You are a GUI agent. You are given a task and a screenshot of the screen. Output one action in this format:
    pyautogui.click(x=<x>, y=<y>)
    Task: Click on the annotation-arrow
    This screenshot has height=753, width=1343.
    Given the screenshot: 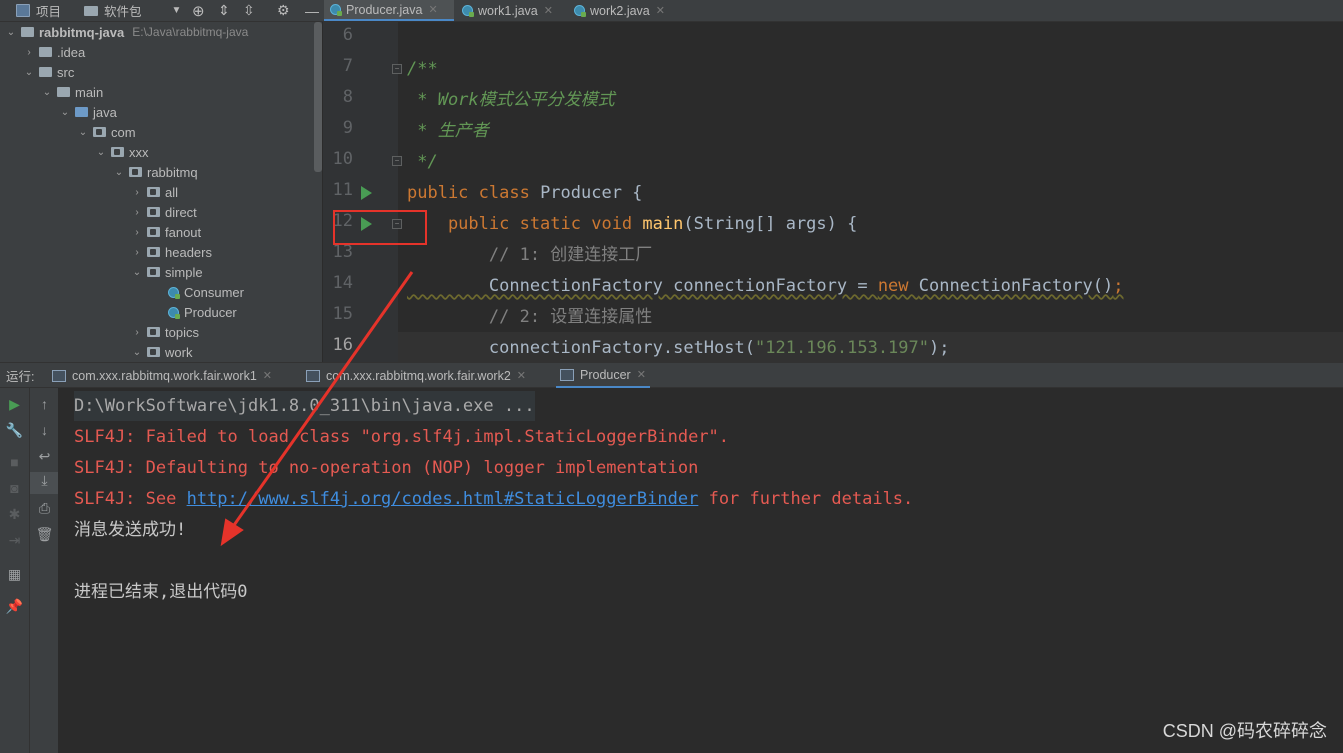 What is the action you would take?
    pyautogui.click(x=317, y=409)
    